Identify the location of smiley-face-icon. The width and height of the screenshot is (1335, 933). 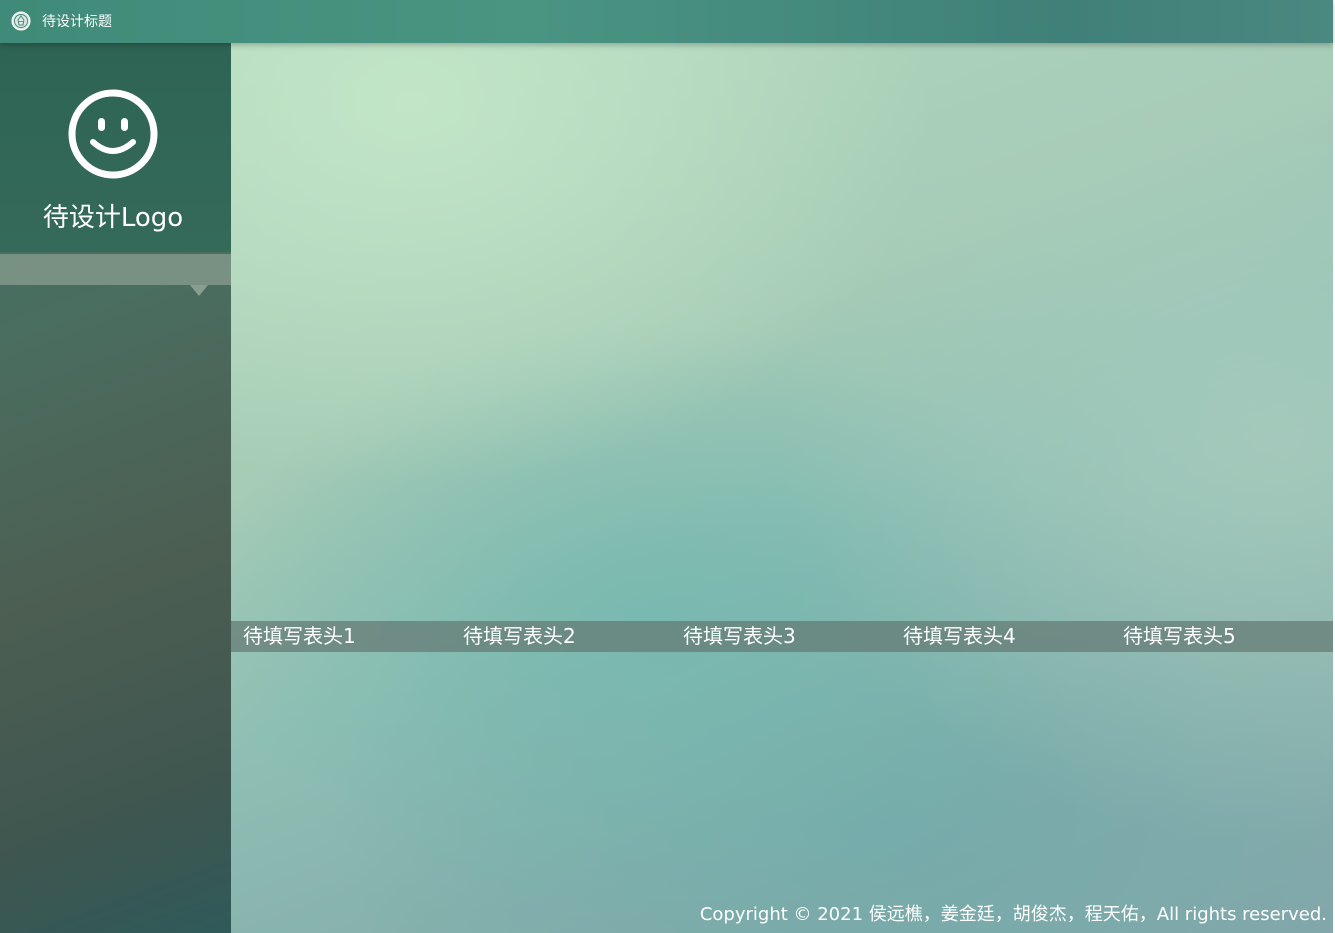
(113, 134).